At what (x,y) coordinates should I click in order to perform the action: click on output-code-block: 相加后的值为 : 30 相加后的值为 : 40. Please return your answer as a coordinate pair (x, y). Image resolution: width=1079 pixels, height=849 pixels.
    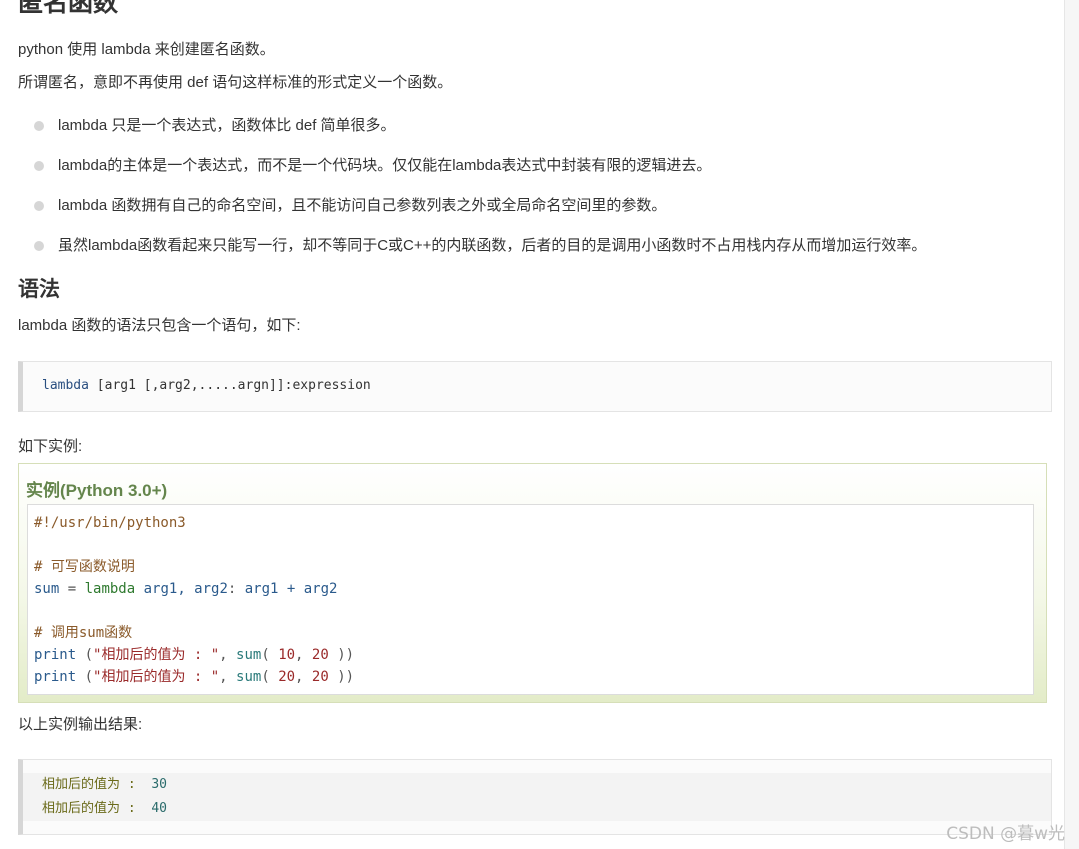
    Looking at the image, I should click on (535, 797).